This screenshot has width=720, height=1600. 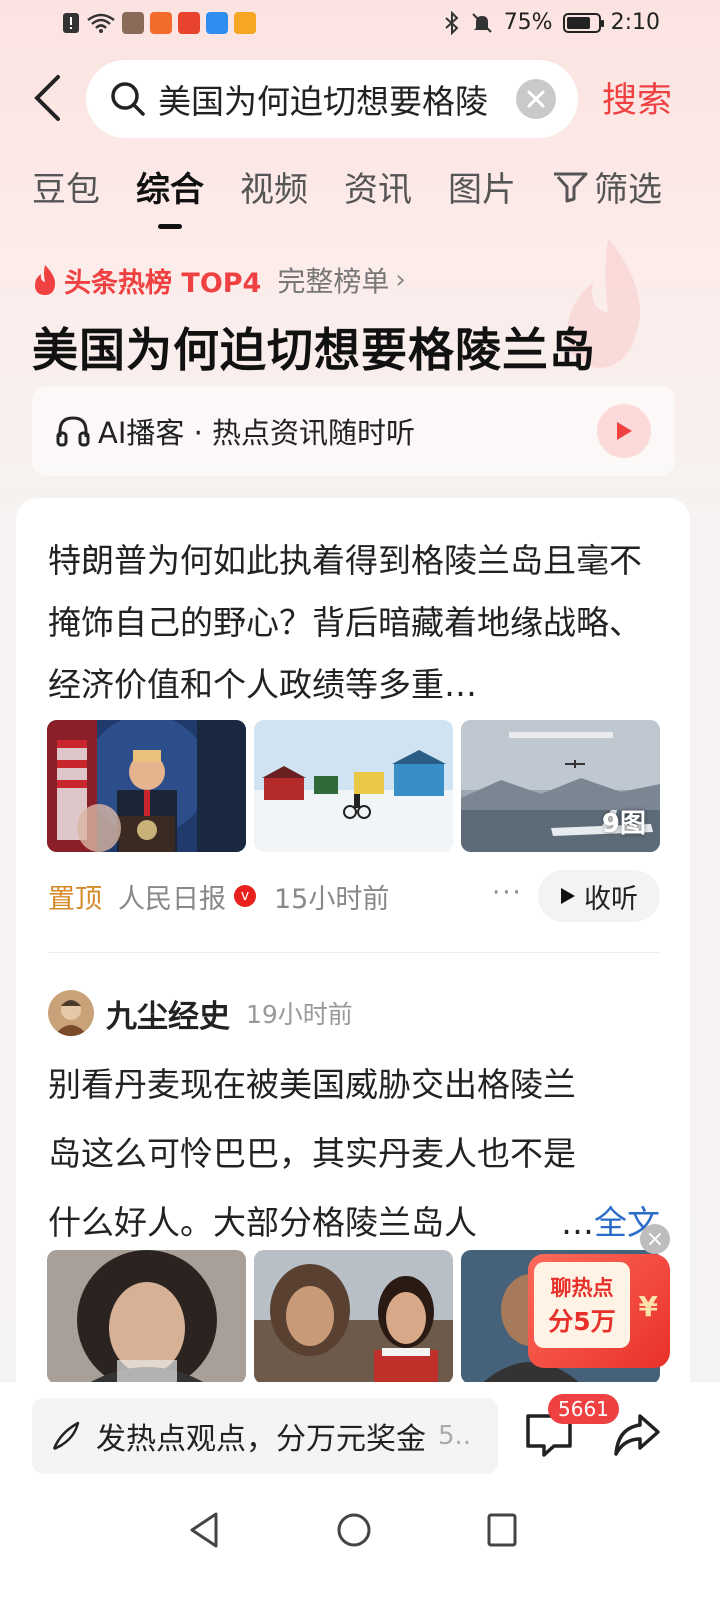 What do you see at coordinates (163, 283) in the screenshot?
I see `hot-list-label: 头条热榜 TOP4` at bounding box center [163, 283].